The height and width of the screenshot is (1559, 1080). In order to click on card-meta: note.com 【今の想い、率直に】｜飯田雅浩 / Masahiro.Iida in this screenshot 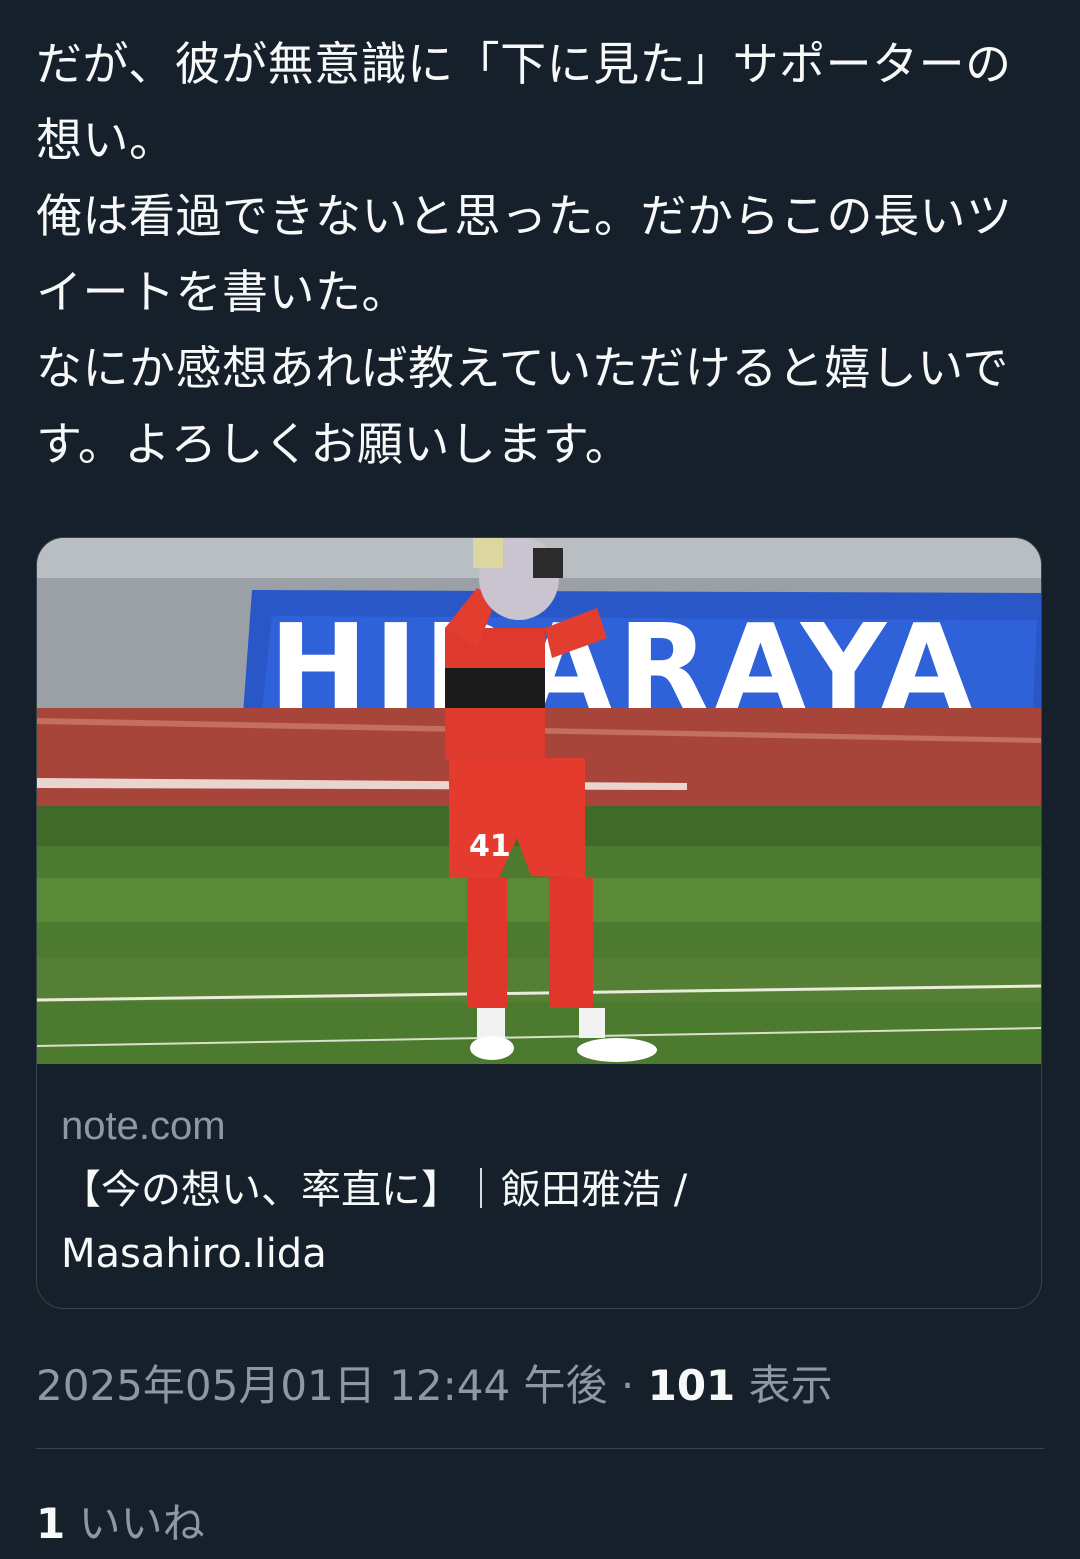, I will do `click(539, 1175)`.